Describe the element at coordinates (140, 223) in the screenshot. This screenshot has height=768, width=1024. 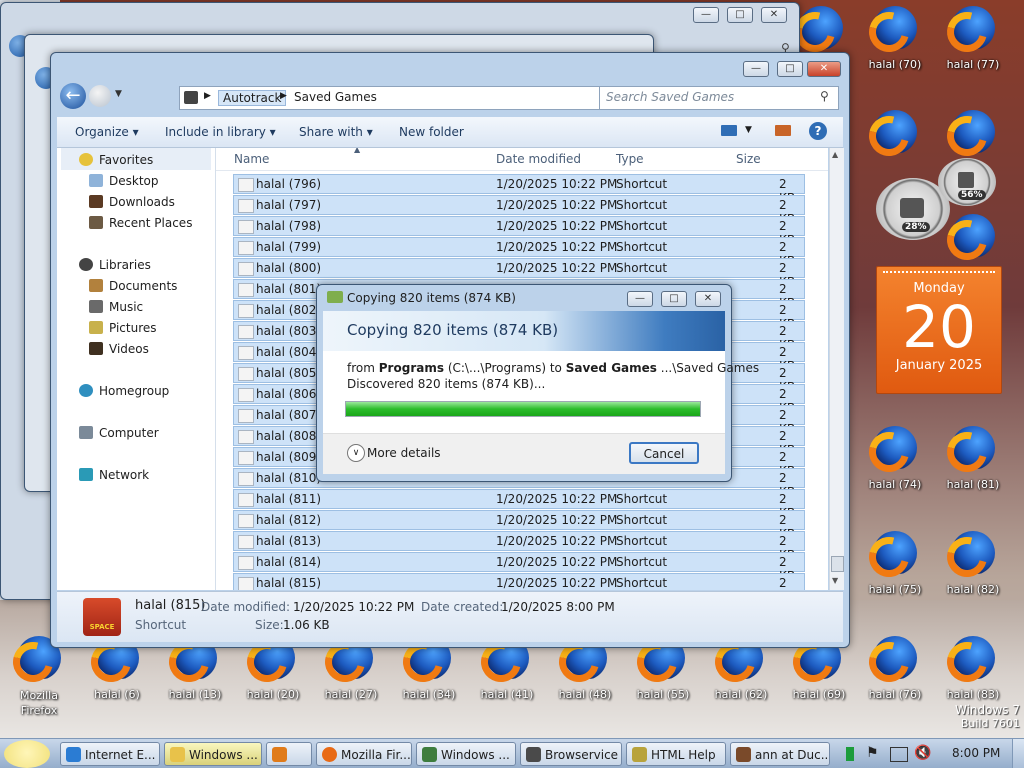
I see `nav-recent-places: Recent Places` at that location.